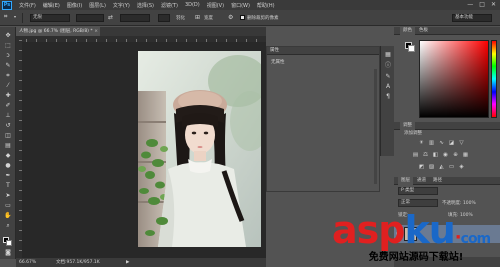 The image size is (500, 267). What do you see at coordinates (51, 5) in the screenshot?
I see `menu-edit: 编辑(E)` at bounding box center [51, 5].